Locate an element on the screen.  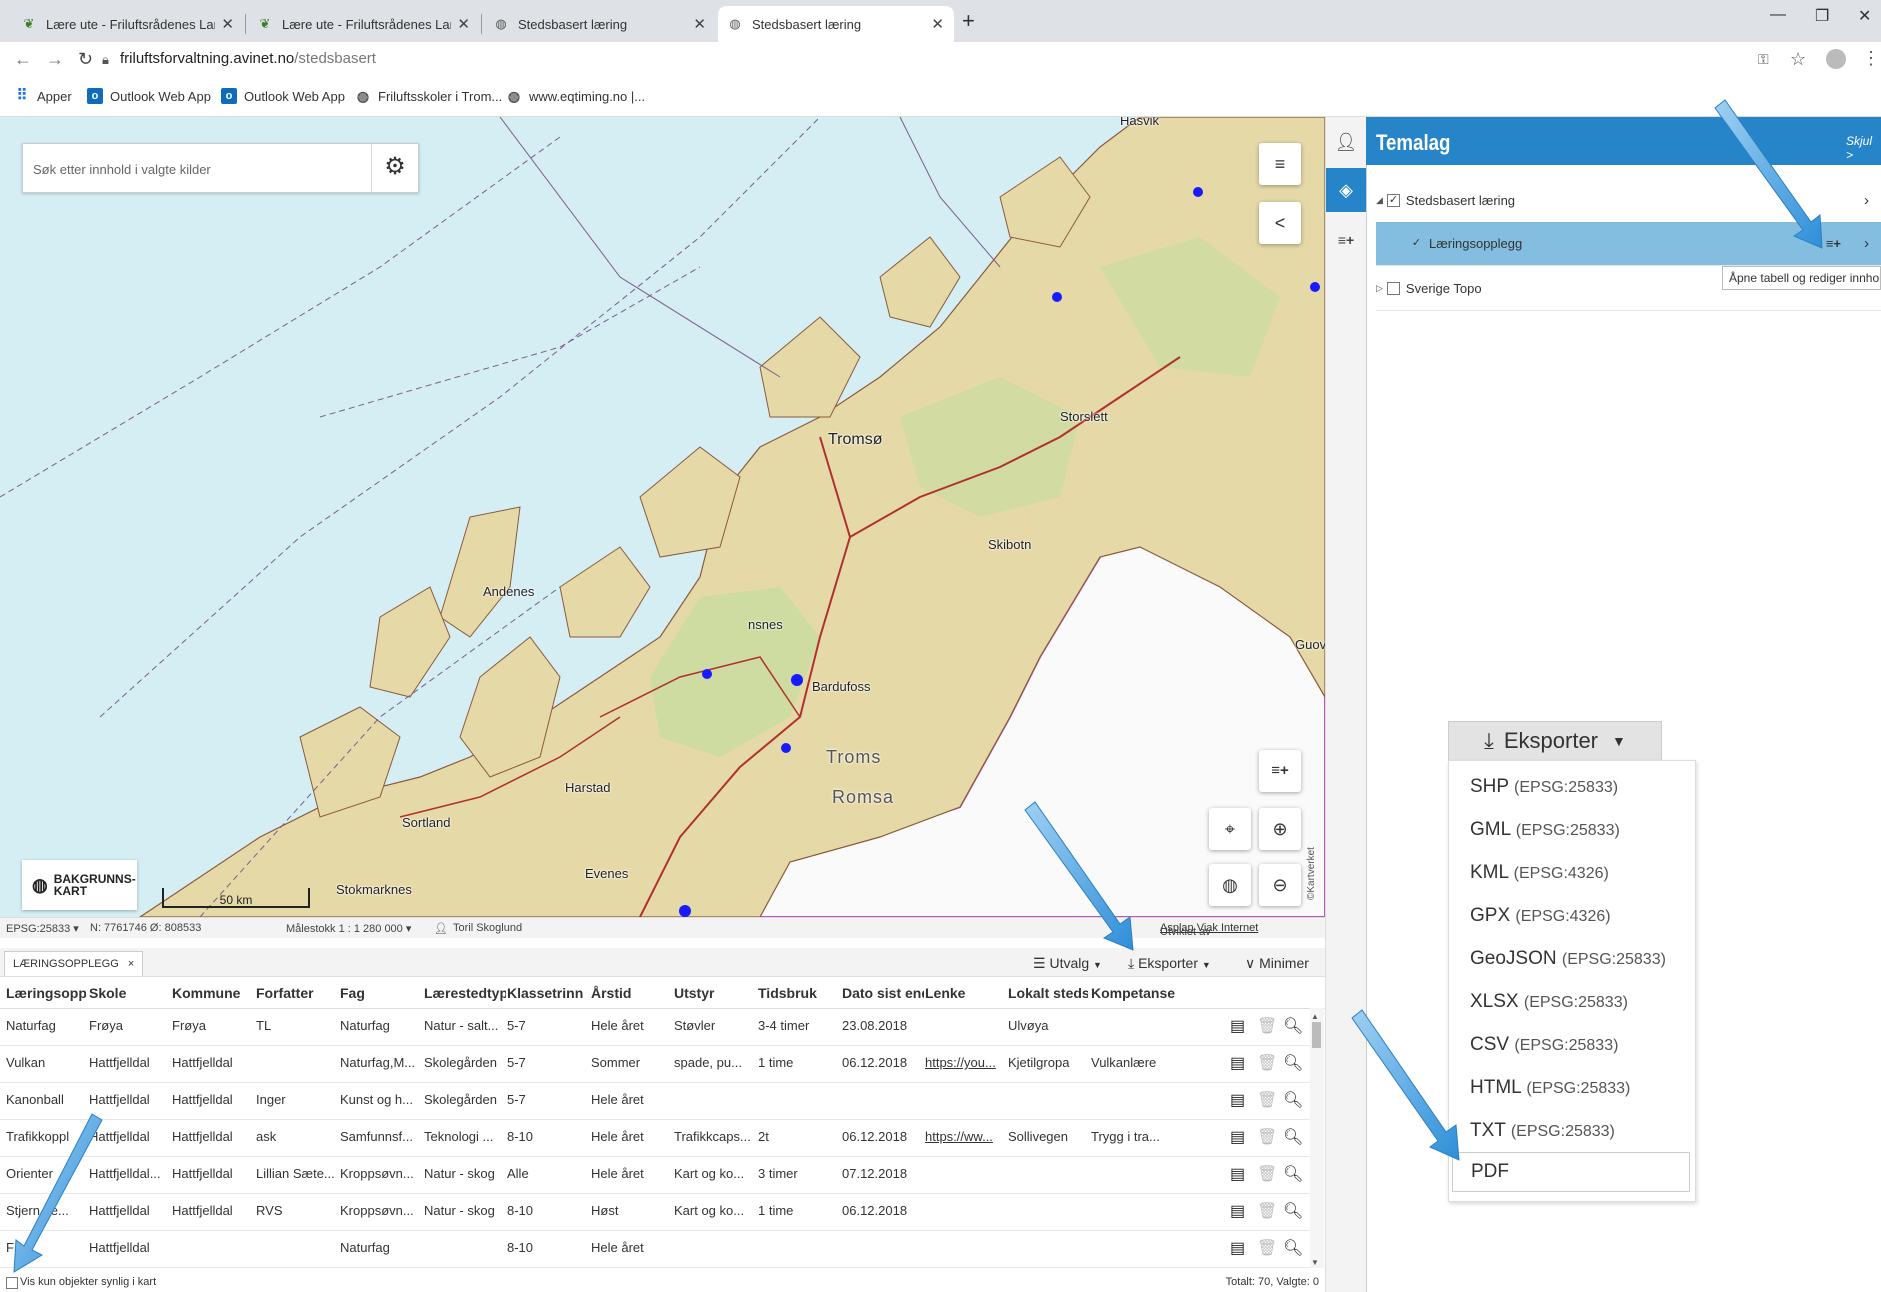
arrow-to-open-table is located at coordinates (1768, 174).